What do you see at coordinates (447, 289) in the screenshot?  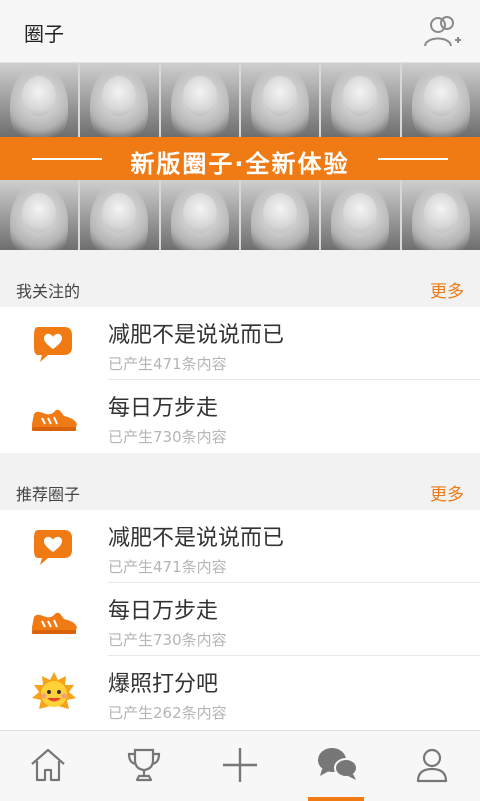 I see `followed-more-link: 更多` at bounding box center [447, 289].